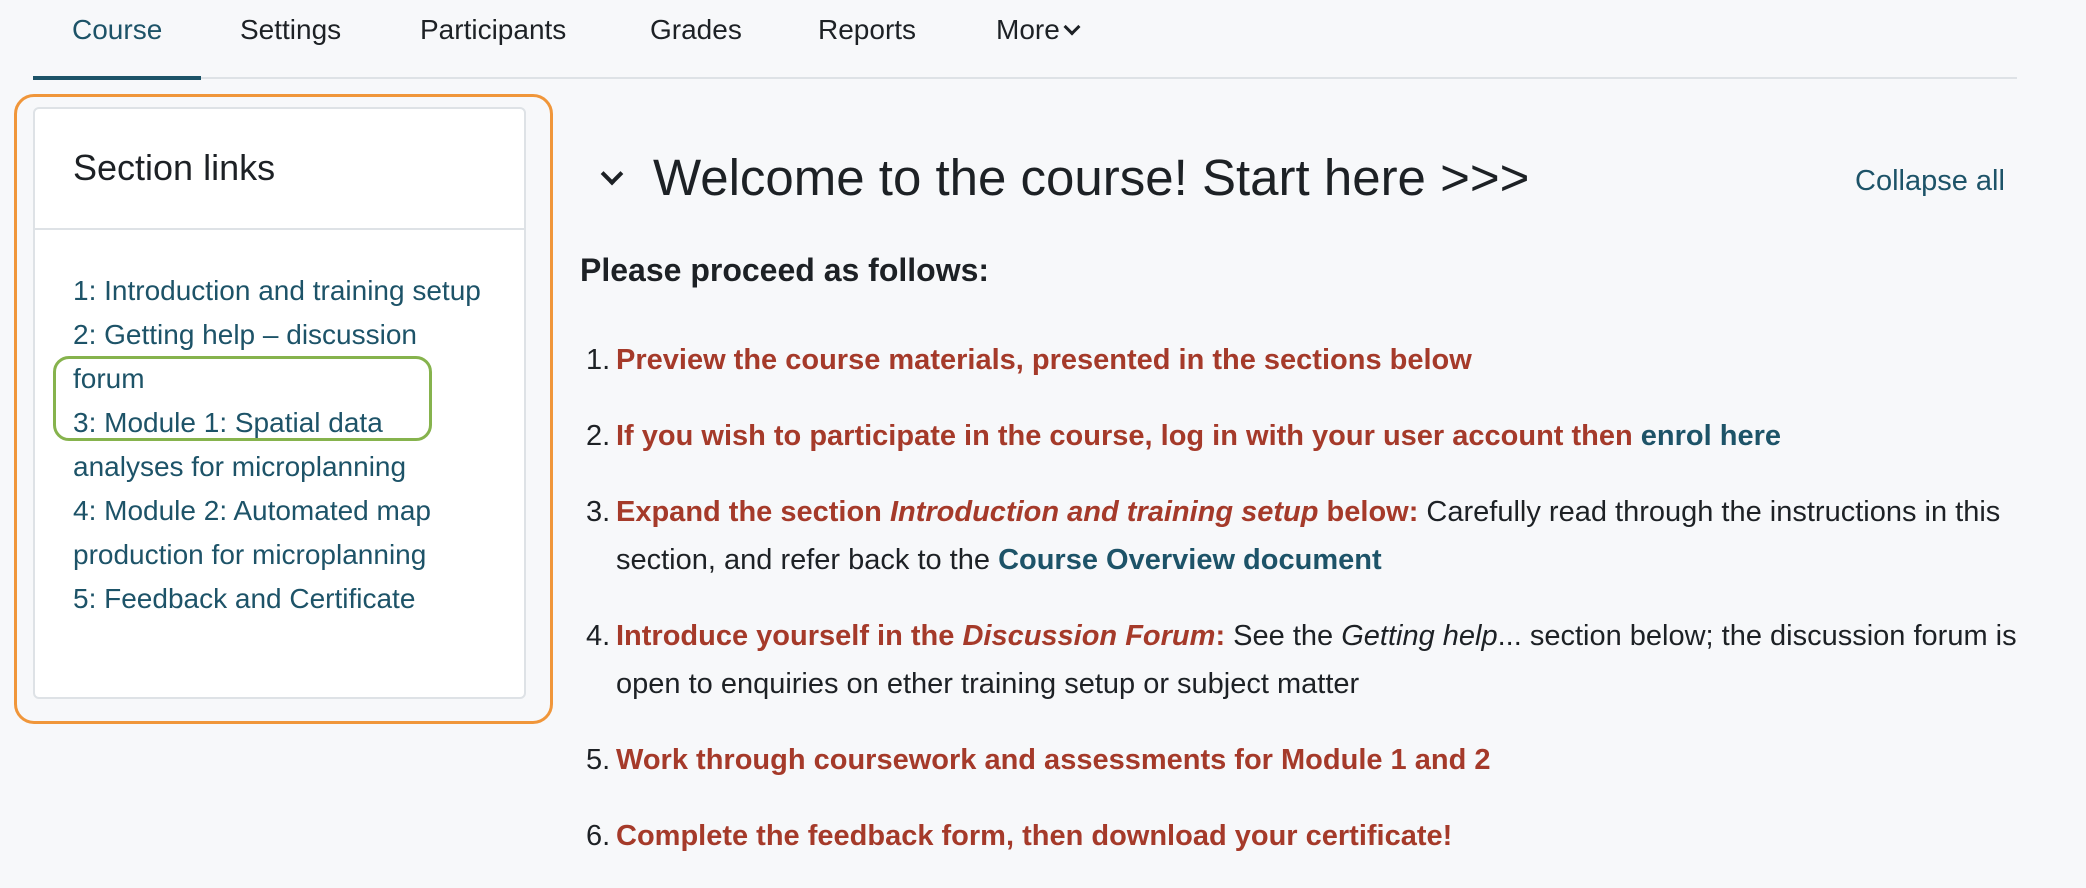 The image size is (2086, 888). What do you see at coordinates (290, 30) in the screenshot?
I see `tab-settings: Settings` at bounding box center [290, 30].